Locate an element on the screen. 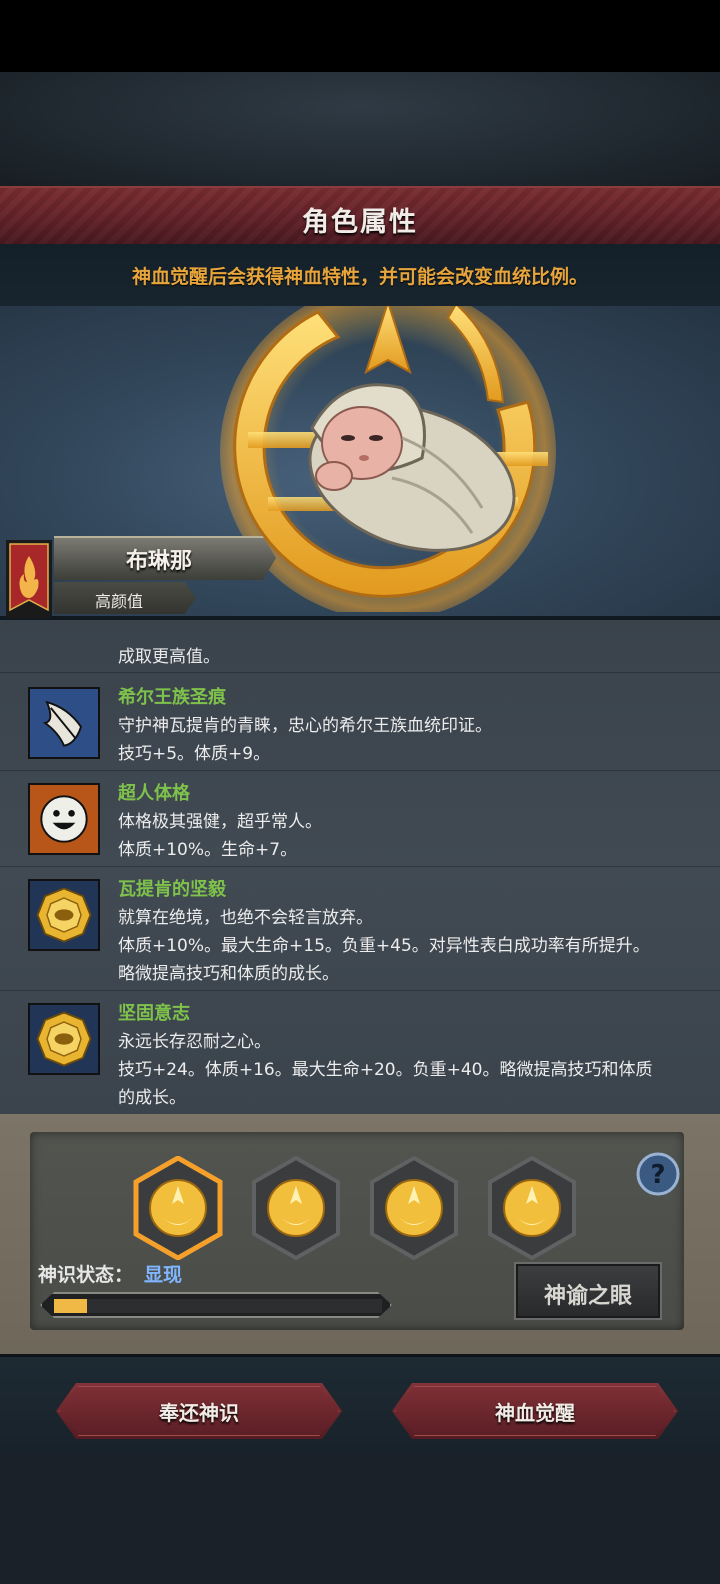 The width and height of the screenshot is (720, 1584). divine-inner-panel: ? 神识状态： 显现 神谕之眼 is located at coordinates (357, 1231).